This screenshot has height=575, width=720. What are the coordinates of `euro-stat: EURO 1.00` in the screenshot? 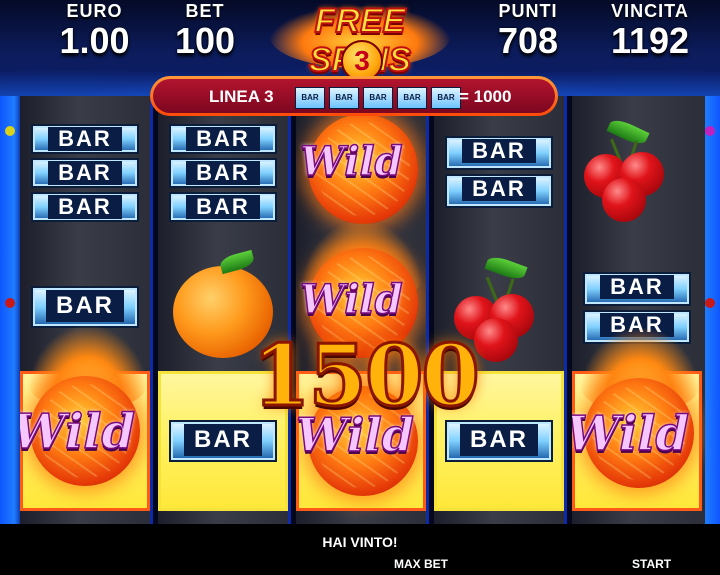 It's located at (94, 30).